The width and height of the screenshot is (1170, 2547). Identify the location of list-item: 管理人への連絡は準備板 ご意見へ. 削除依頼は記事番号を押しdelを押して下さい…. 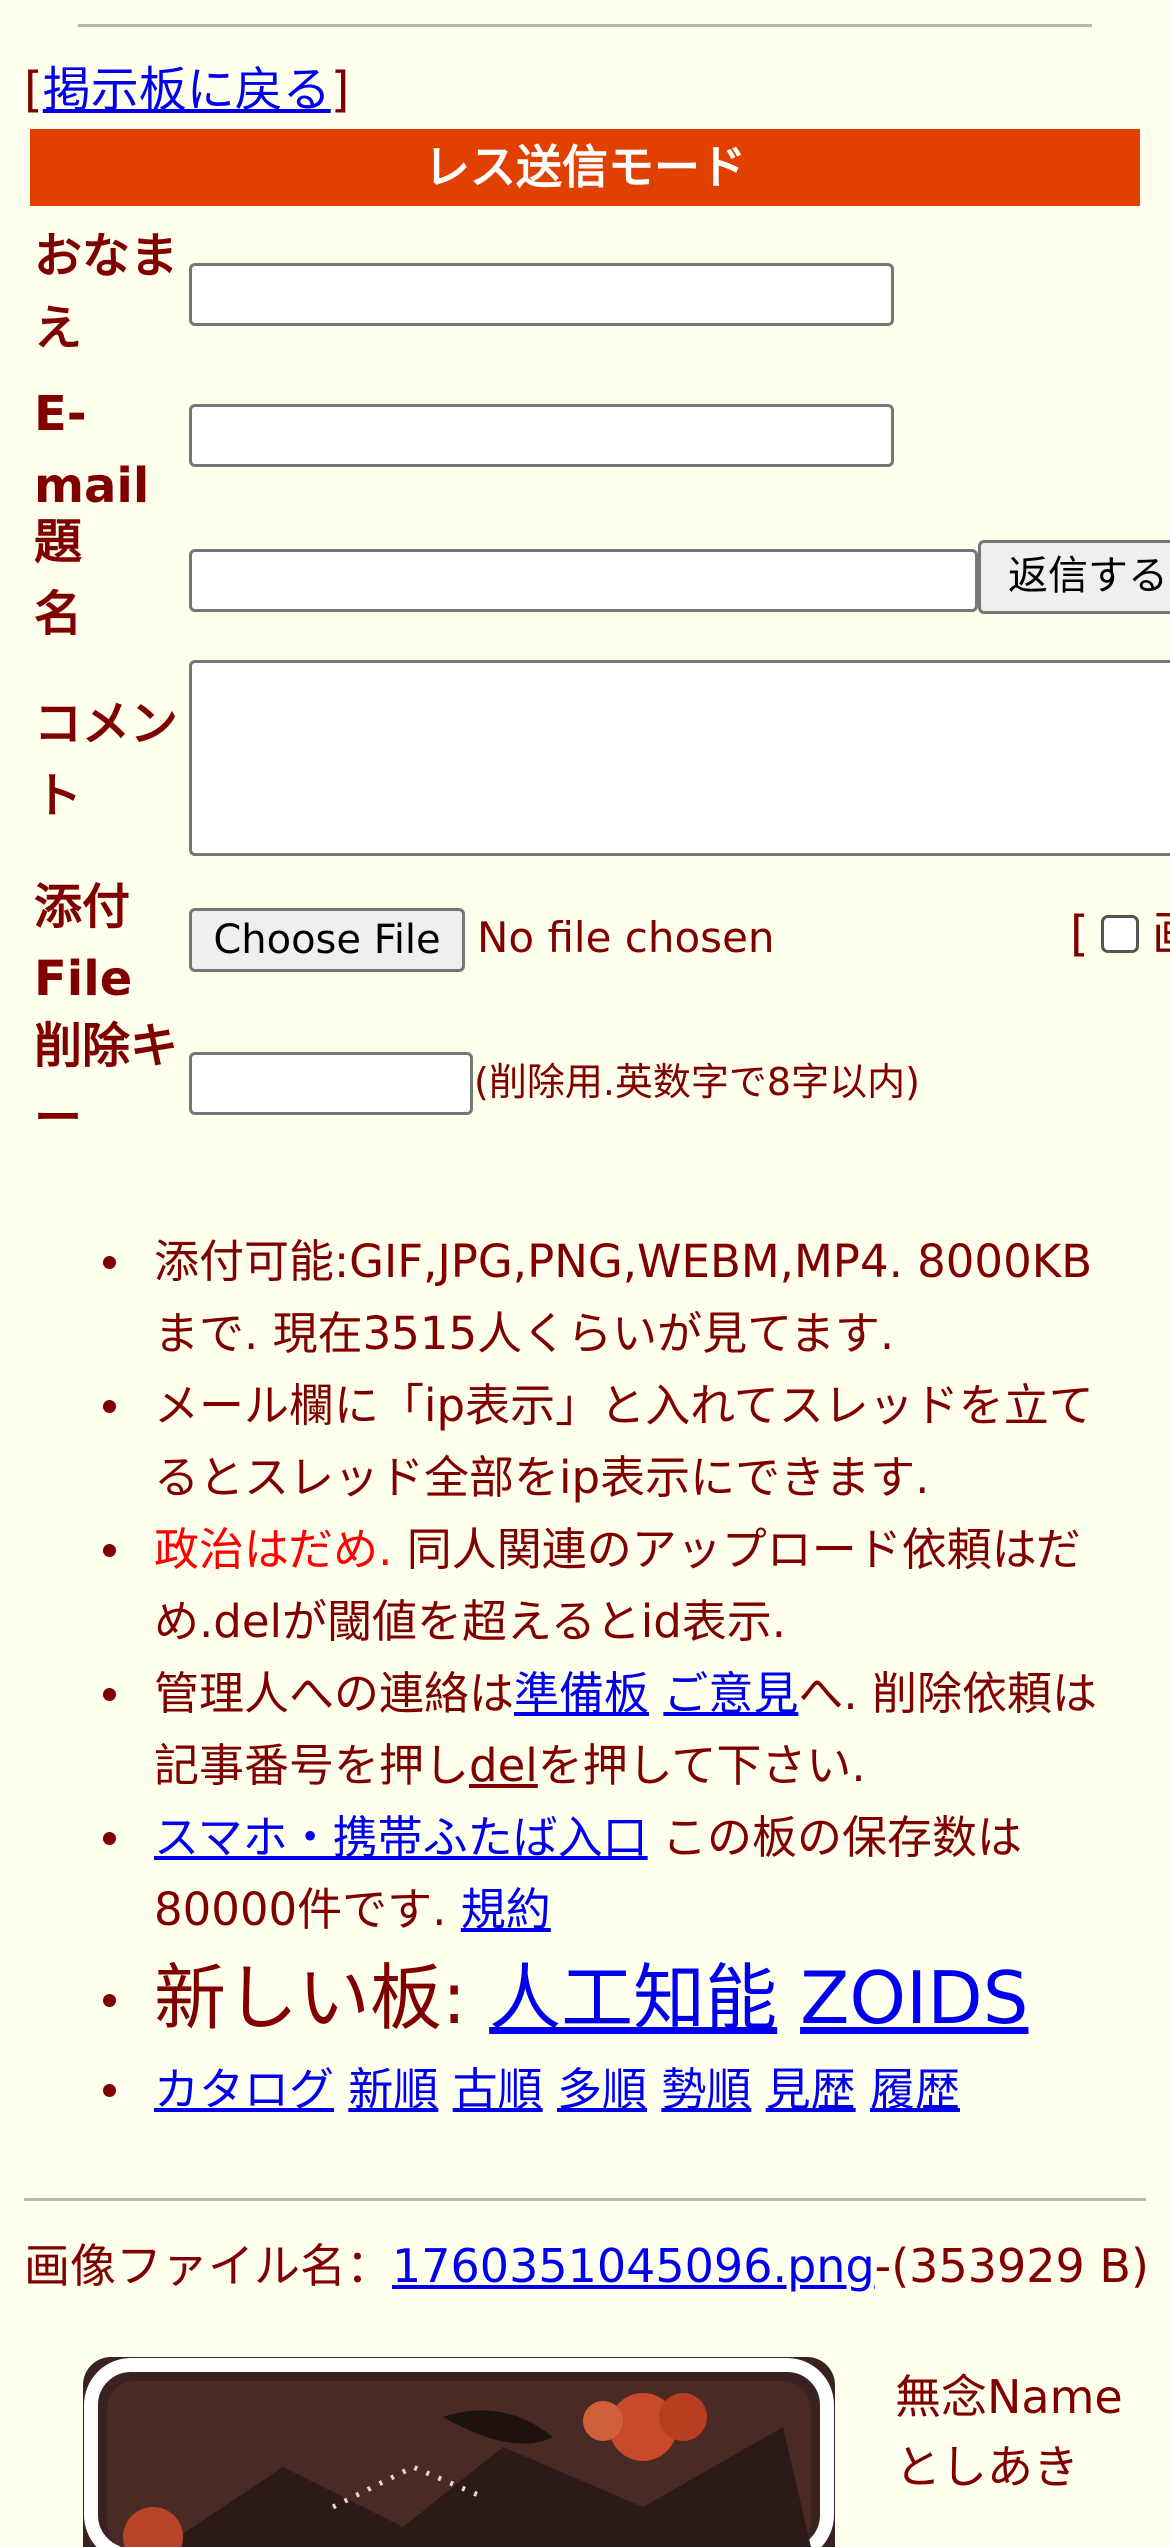
(585, 1730).